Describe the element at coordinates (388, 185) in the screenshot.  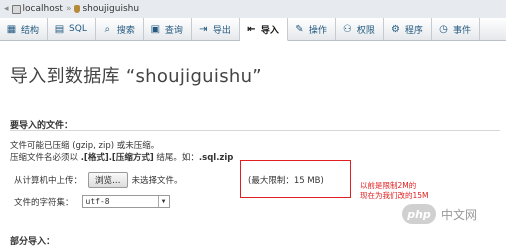
I see `annotation-line-1: 以前是限制2M的` at that location.